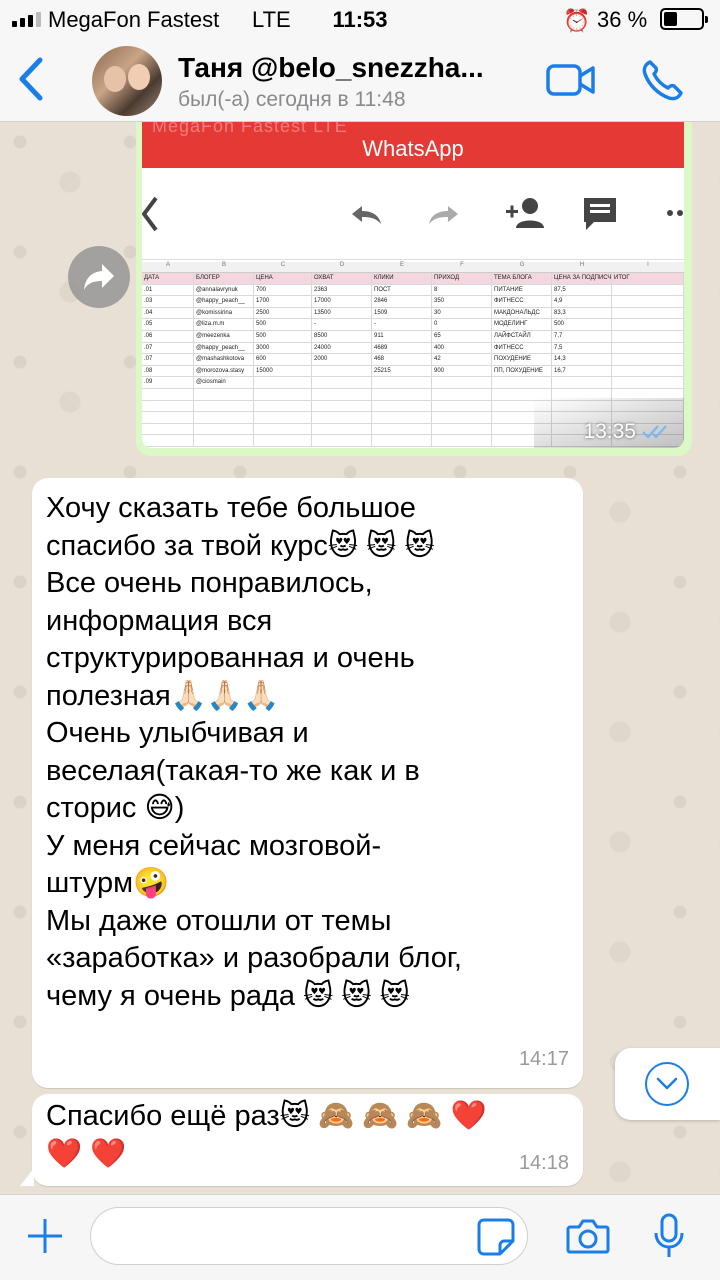  I want to click on sheet-header-cell: ДАТА, so click(168, 278).